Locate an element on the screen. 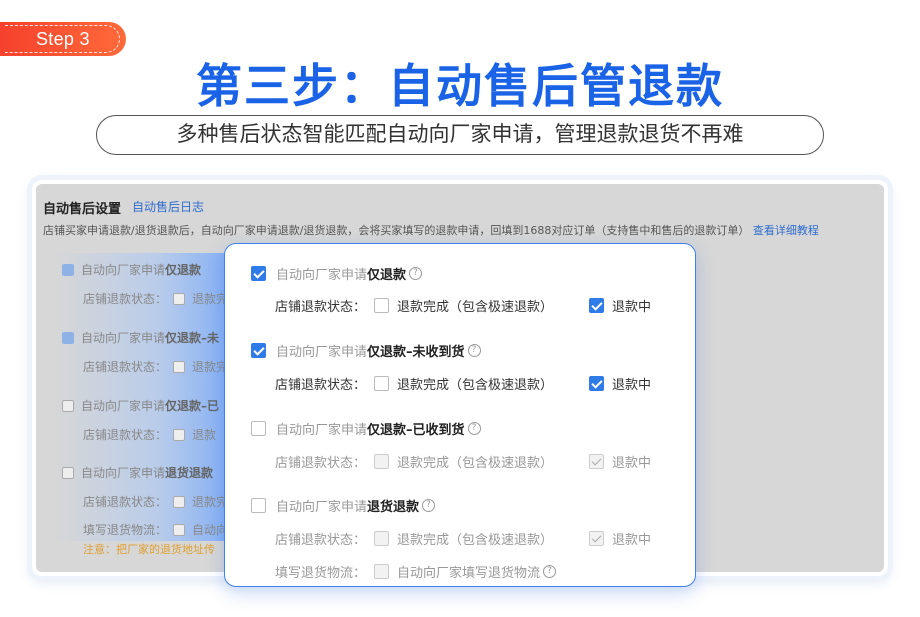  bg-row-refund-not-received: 自动向厂家申请仅退款–未 is located at coordinates (140, 337).